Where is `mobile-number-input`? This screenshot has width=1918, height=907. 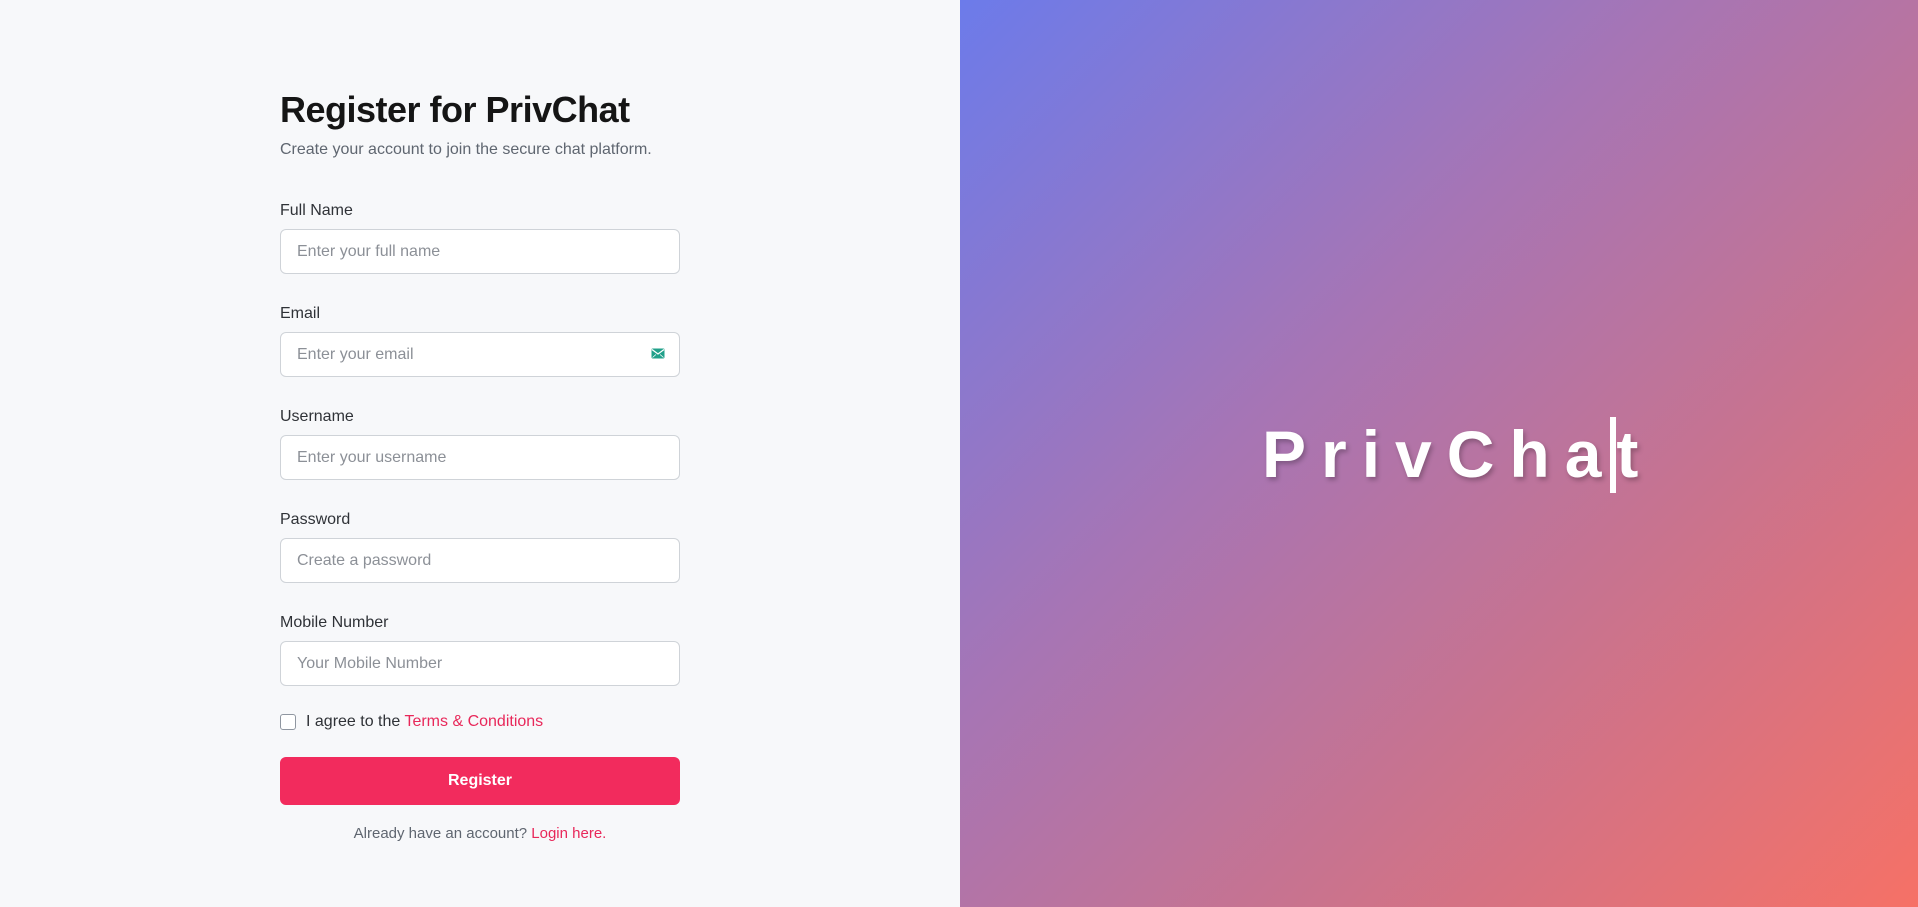
mobile-number-input is located at coordinates (480, 663).